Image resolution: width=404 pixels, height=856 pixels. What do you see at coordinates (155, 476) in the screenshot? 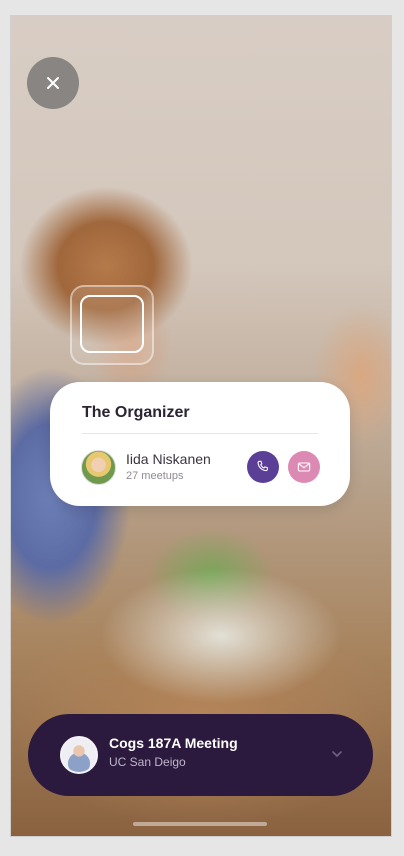
I see `organizer-meetups-count: 27 meetups` at bounding box center [155, 476].